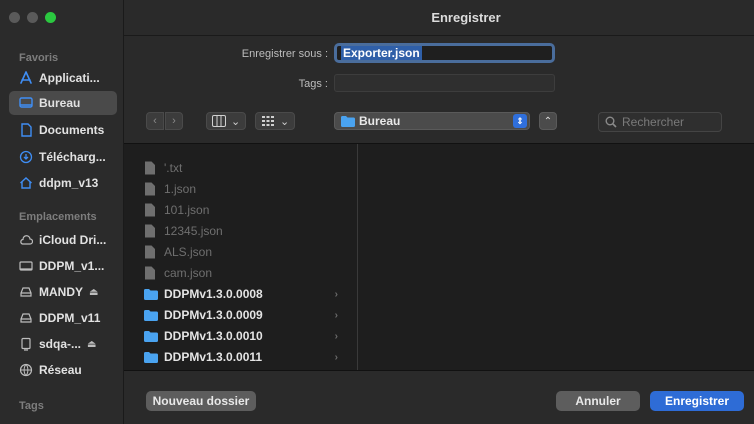 The height and width of the screenshot is (424, 754). What do you see at coordinates (31, 406) in the screenshot?
I see `sidebar-section-tags: Tags` at bounding box center [31, 406].